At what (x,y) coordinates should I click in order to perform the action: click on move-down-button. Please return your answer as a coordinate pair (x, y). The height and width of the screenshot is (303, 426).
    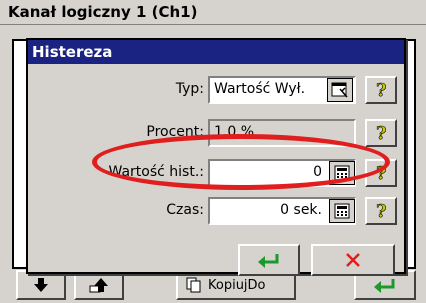
    Looking at the image, I should click on (41, 285).